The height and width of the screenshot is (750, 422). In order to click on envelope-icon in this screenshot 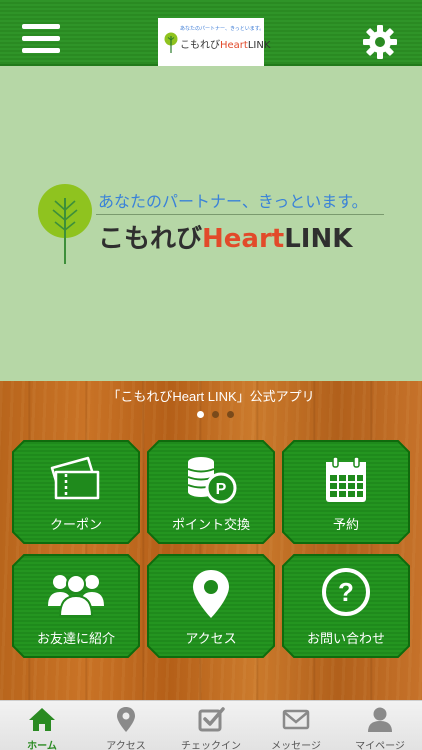, I will do `click(296, 719)`.